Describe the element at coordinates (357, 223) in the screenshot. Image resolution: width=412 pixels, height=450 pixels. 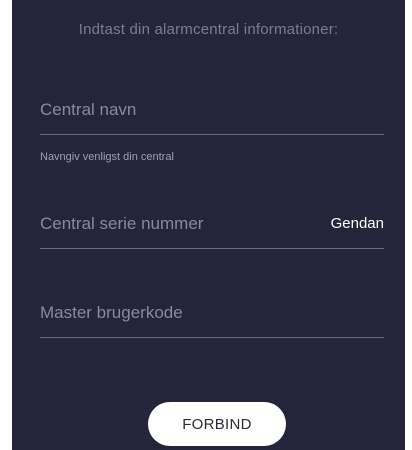
I see `restore-button: Gendan` at that location.